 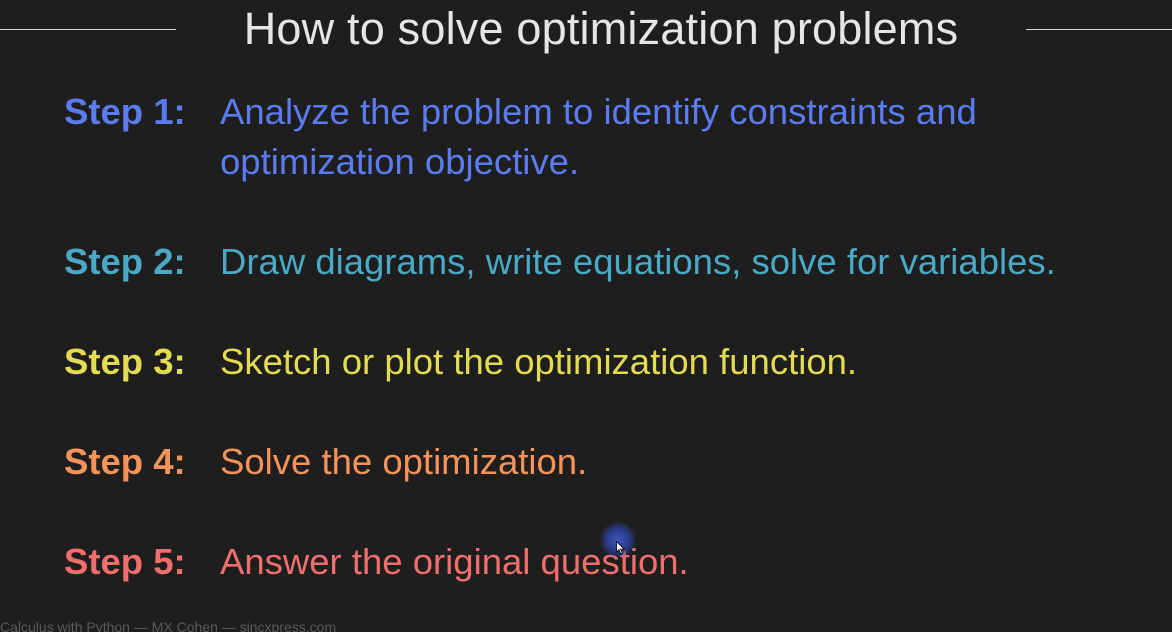 I want to click on step-5-label: Step 5:, so click(x=125, y=561).